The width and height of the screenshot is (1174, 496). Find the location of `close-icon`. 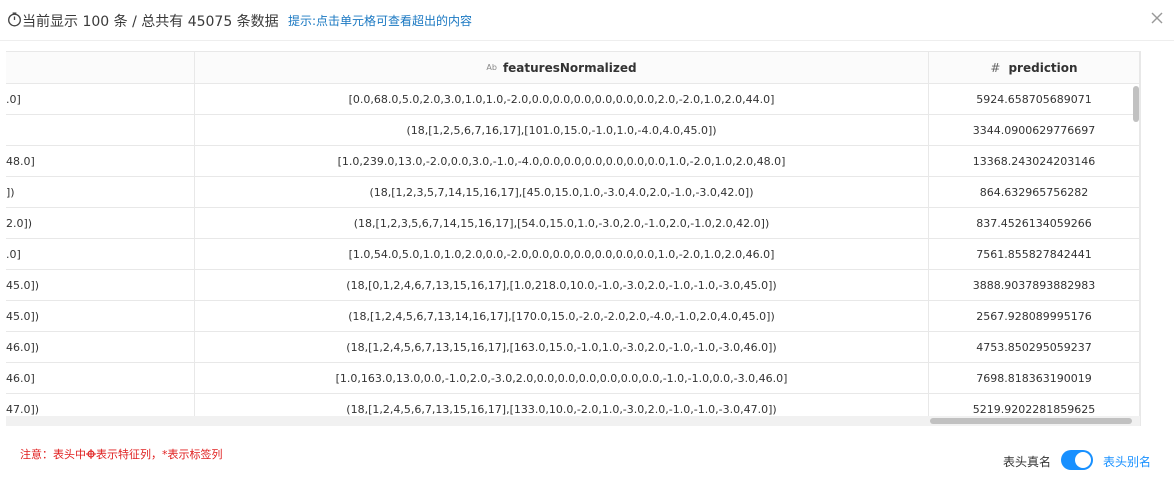

close-icon is located at coordinates (1157, 18).